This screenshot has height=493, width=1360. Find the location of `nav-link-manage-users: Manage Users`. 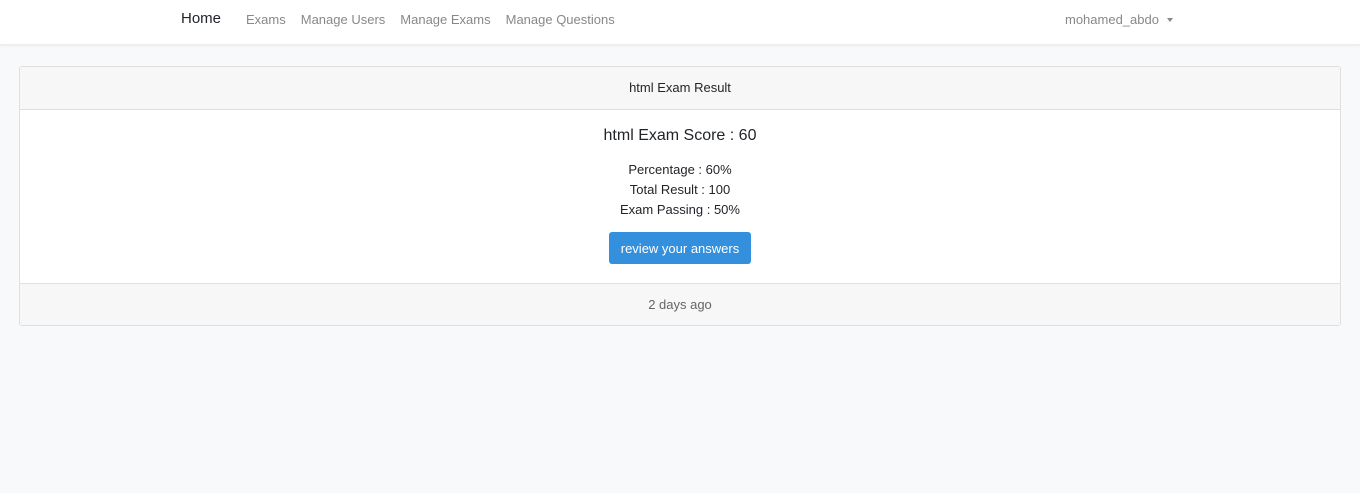

nav-link-manage-users: Manage Users is located at coordinates (343, 19).